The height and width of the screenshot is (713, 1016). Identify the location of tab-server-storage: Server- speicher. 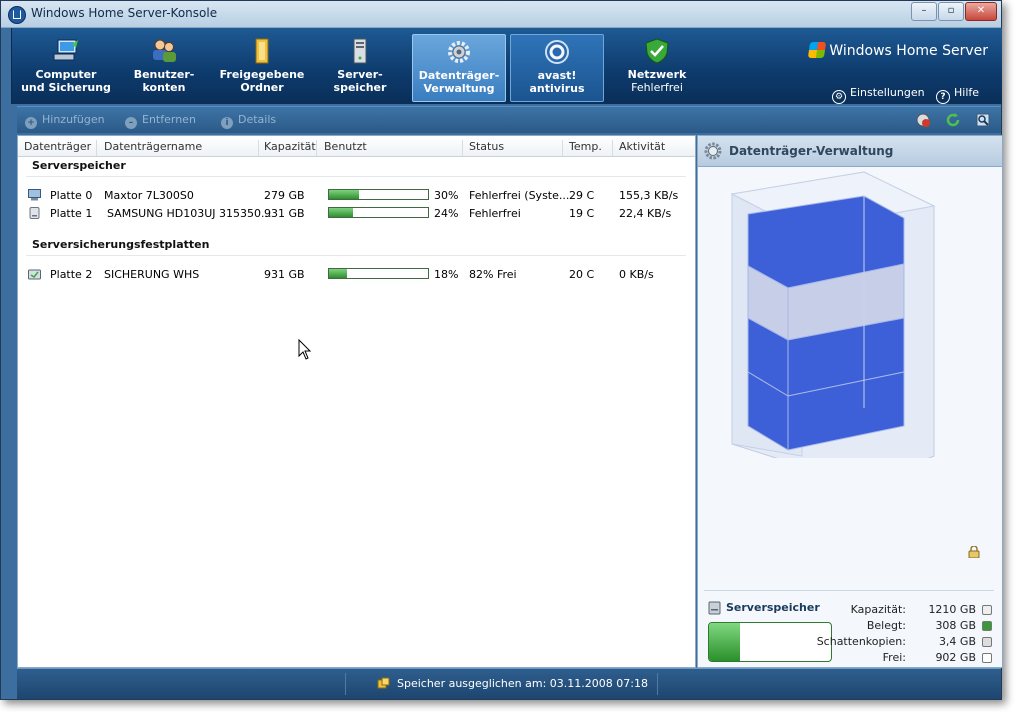
(360, 67).